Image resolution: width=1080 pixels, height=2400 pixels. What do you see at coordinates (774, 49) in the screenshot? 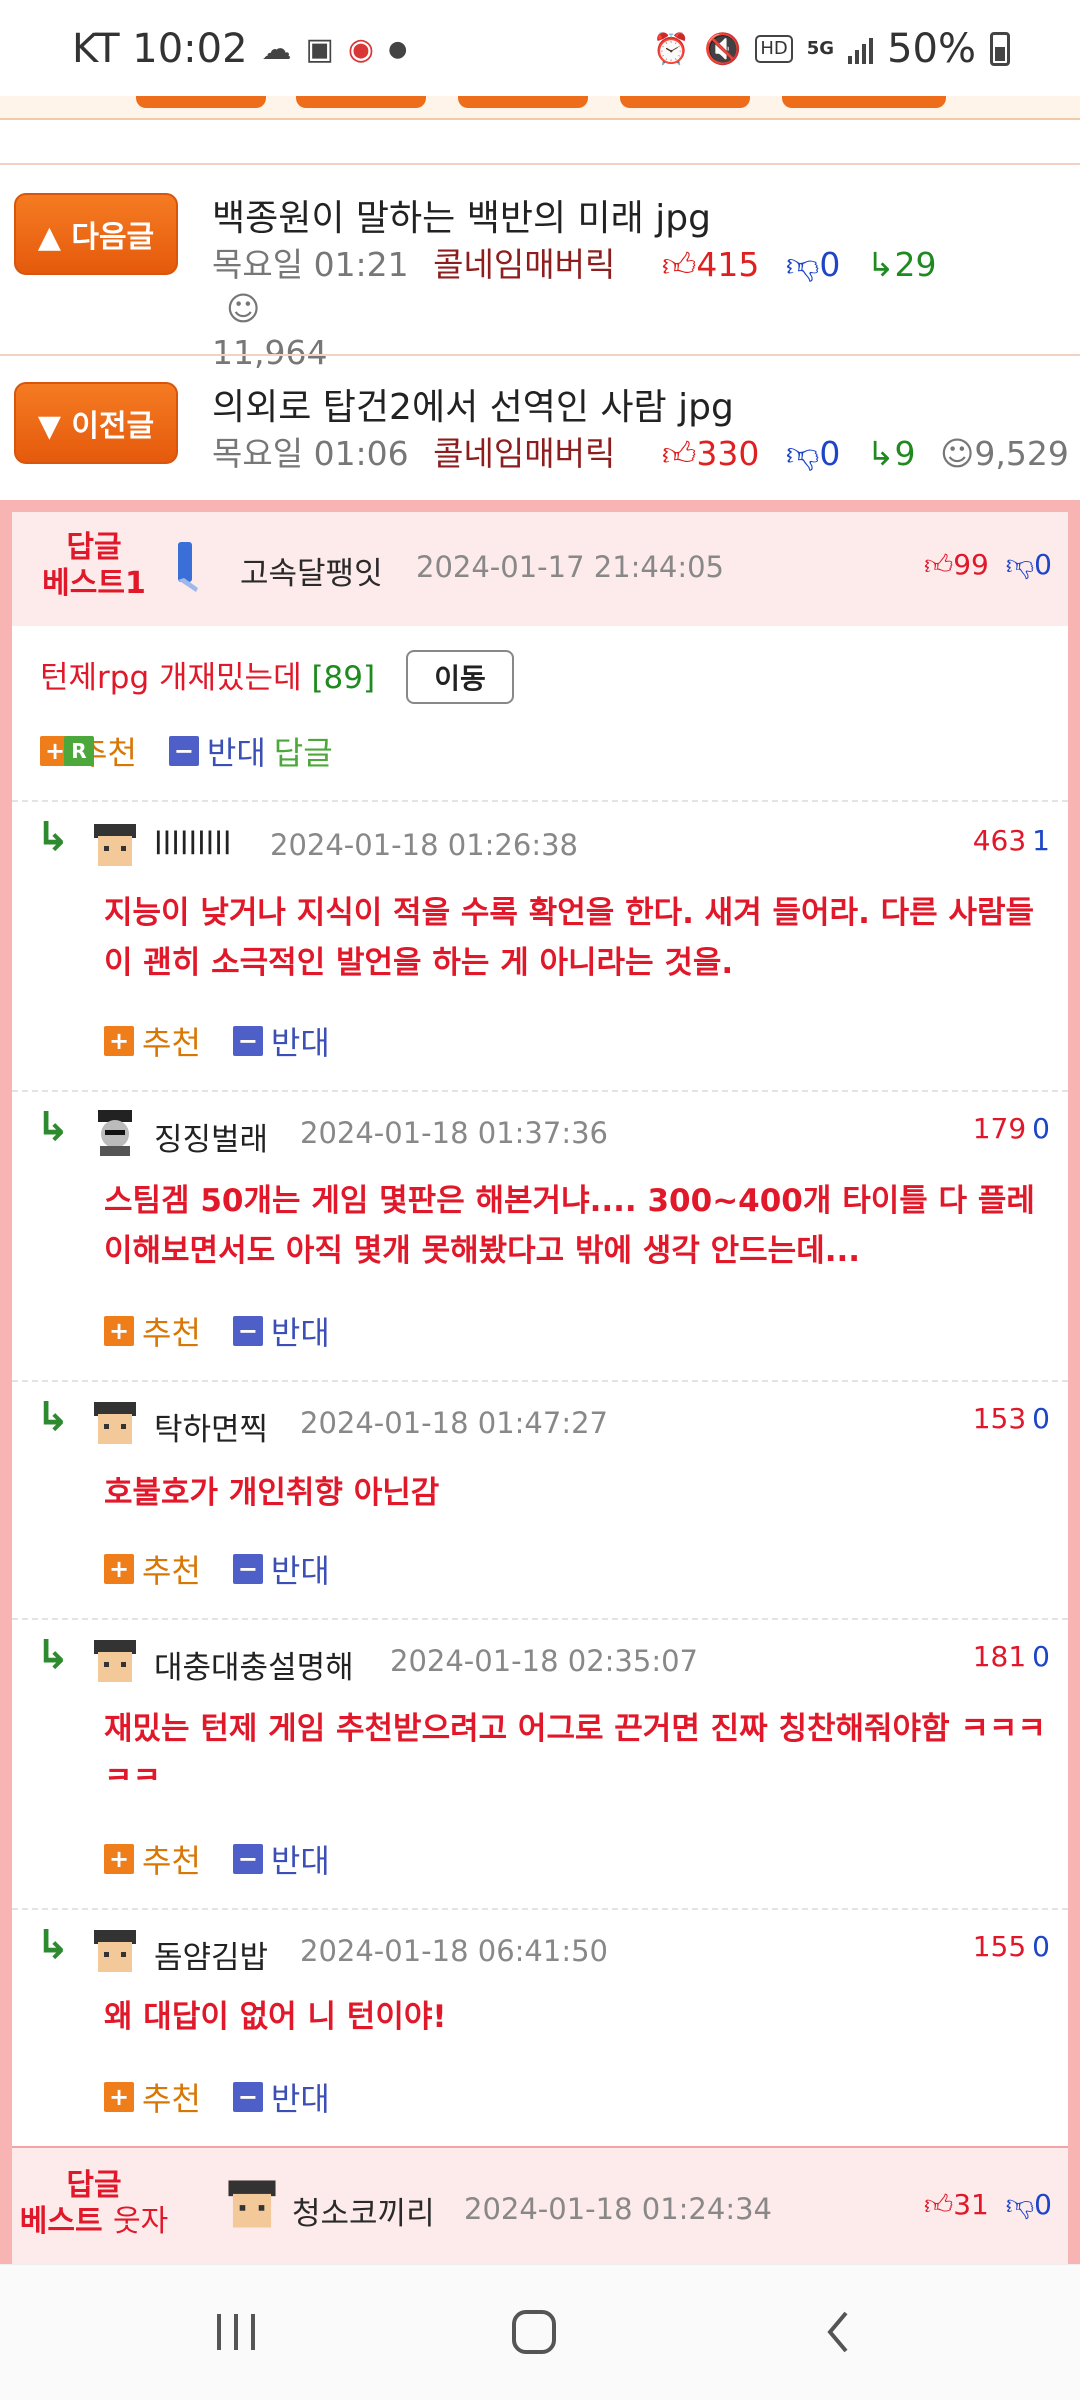
I see `hd-badge: HD` at bounding box center [774, 49].